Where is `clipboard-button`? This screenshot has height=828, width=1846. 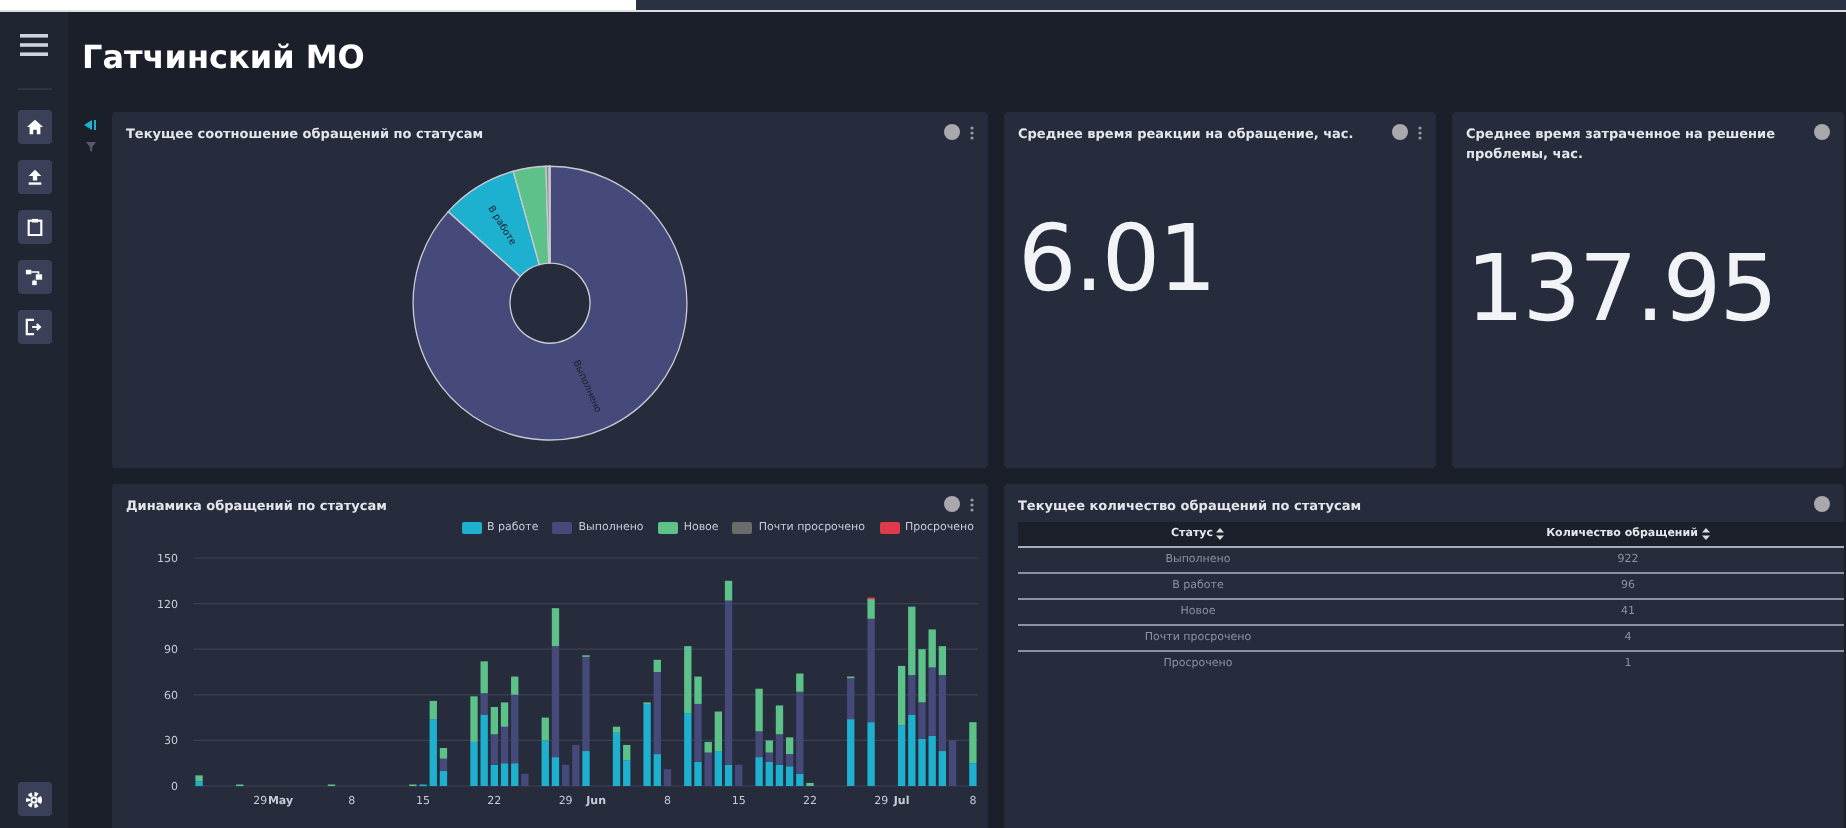 clipboard-button is located at coordinates (34, 227).